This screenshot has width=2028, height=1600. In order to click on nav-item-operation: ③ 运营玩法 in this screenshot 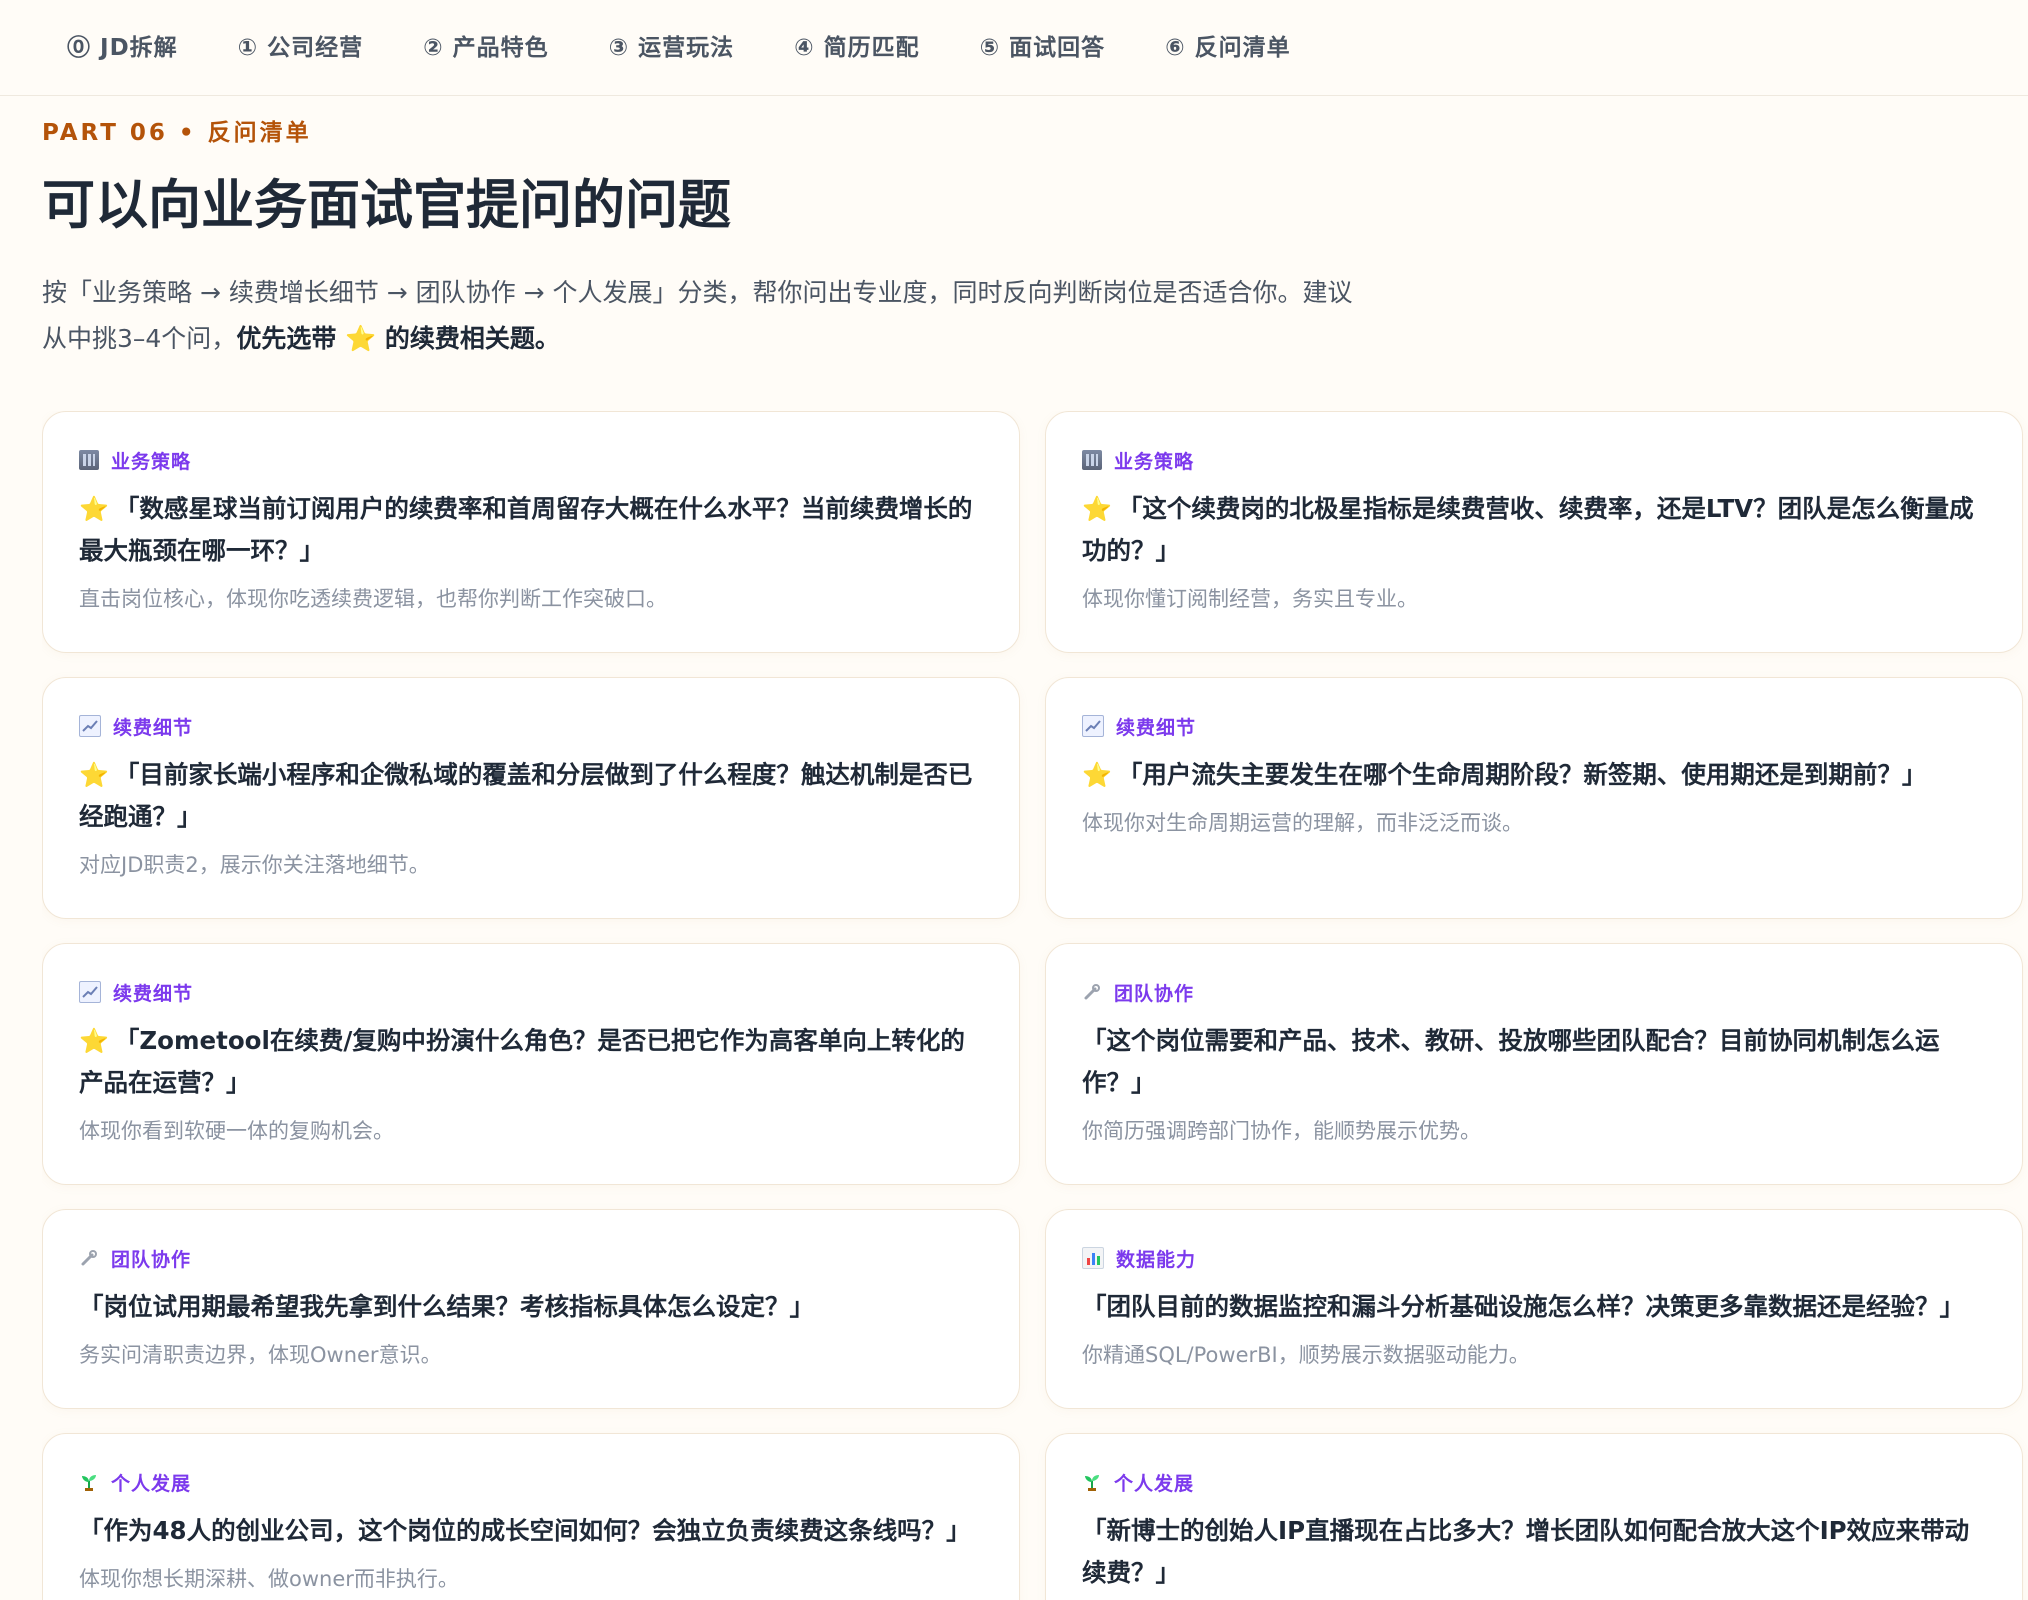, I will do `click(671, 45)`.